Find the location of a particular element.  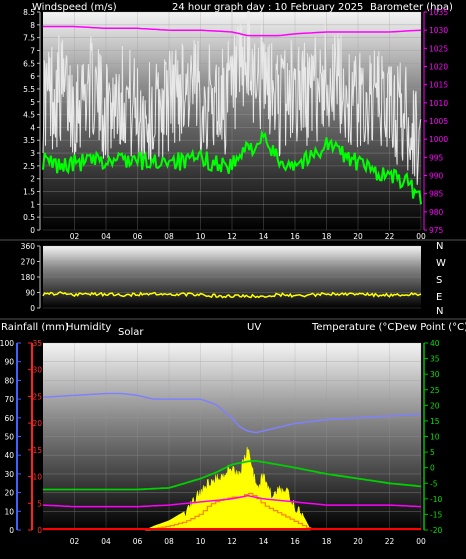

windspeed-tick-label: 7.5 is located at coordinates (29, 38).